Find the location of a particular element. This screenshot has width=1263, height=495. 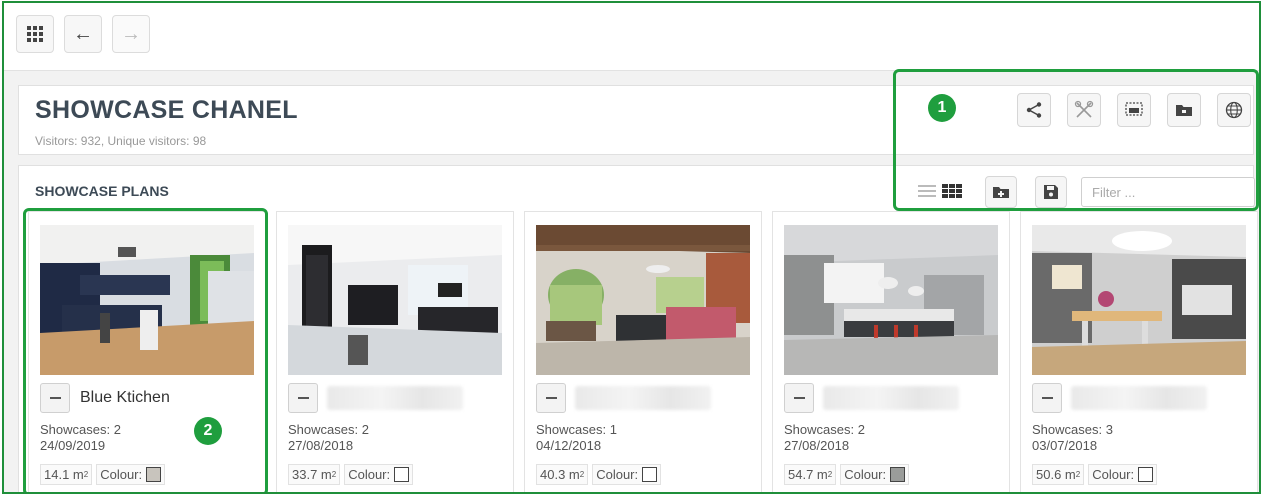

plan-footer: 54.7 m2 Colour: is located at coordinates (847, 474).